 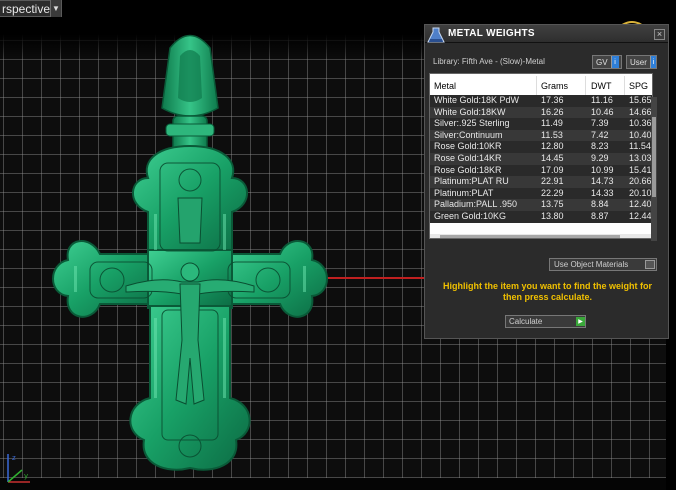 I want to click on metal-cell: Green Gold:10KG, so click(x=470, y=216).